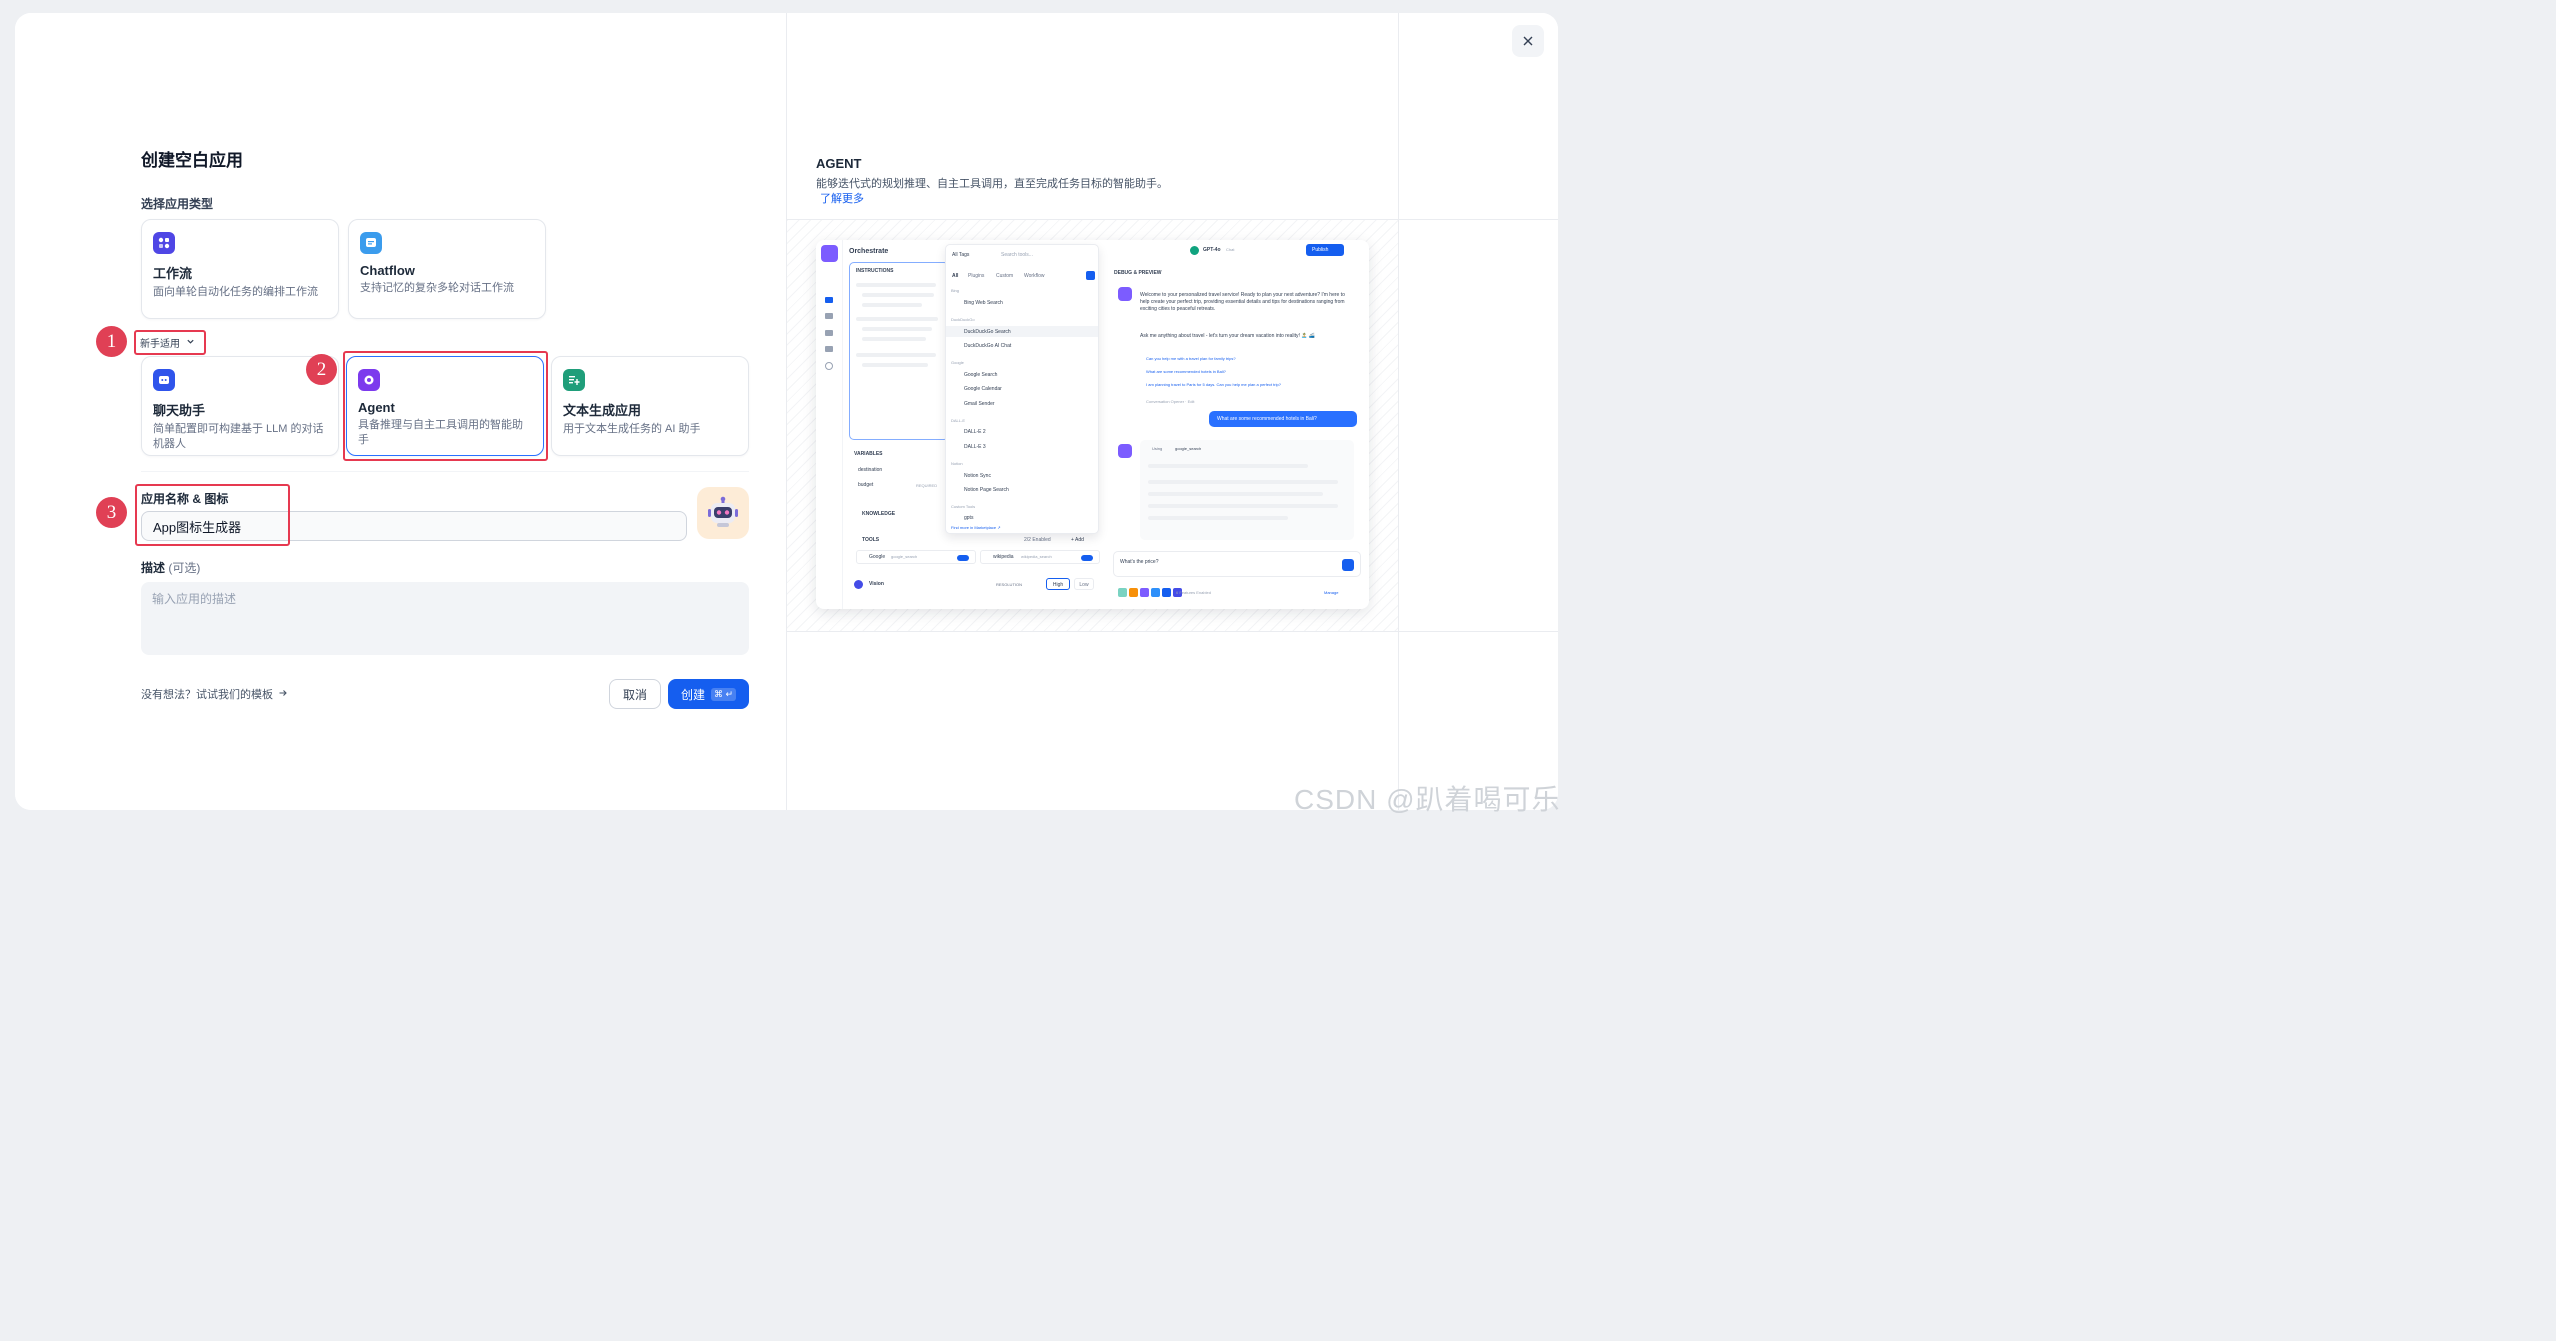  I want to click on tool-item: DuckDuckGo Search, so click(987, 332).